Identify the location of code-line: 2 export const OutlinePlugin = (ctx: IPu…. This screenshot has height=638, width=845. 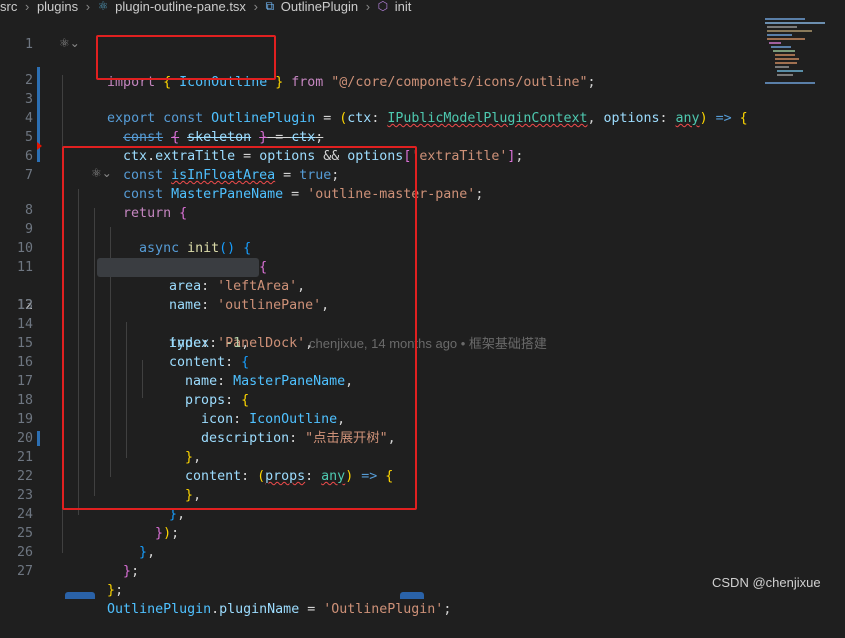
(374, 89).